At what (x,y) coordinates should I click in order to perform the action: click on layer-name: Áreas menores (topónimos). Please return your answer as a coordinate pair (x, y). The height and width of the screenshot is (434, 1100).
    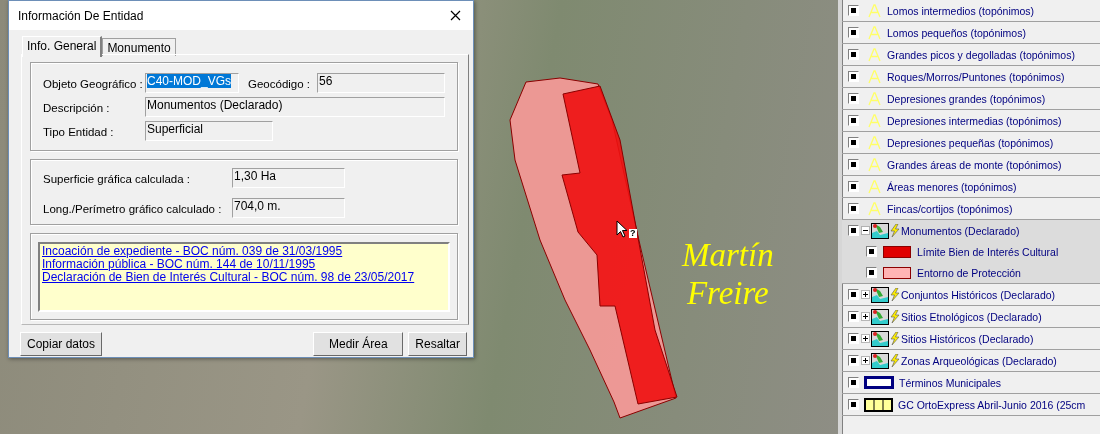
    Looking at the image, I should click on (952, 186).